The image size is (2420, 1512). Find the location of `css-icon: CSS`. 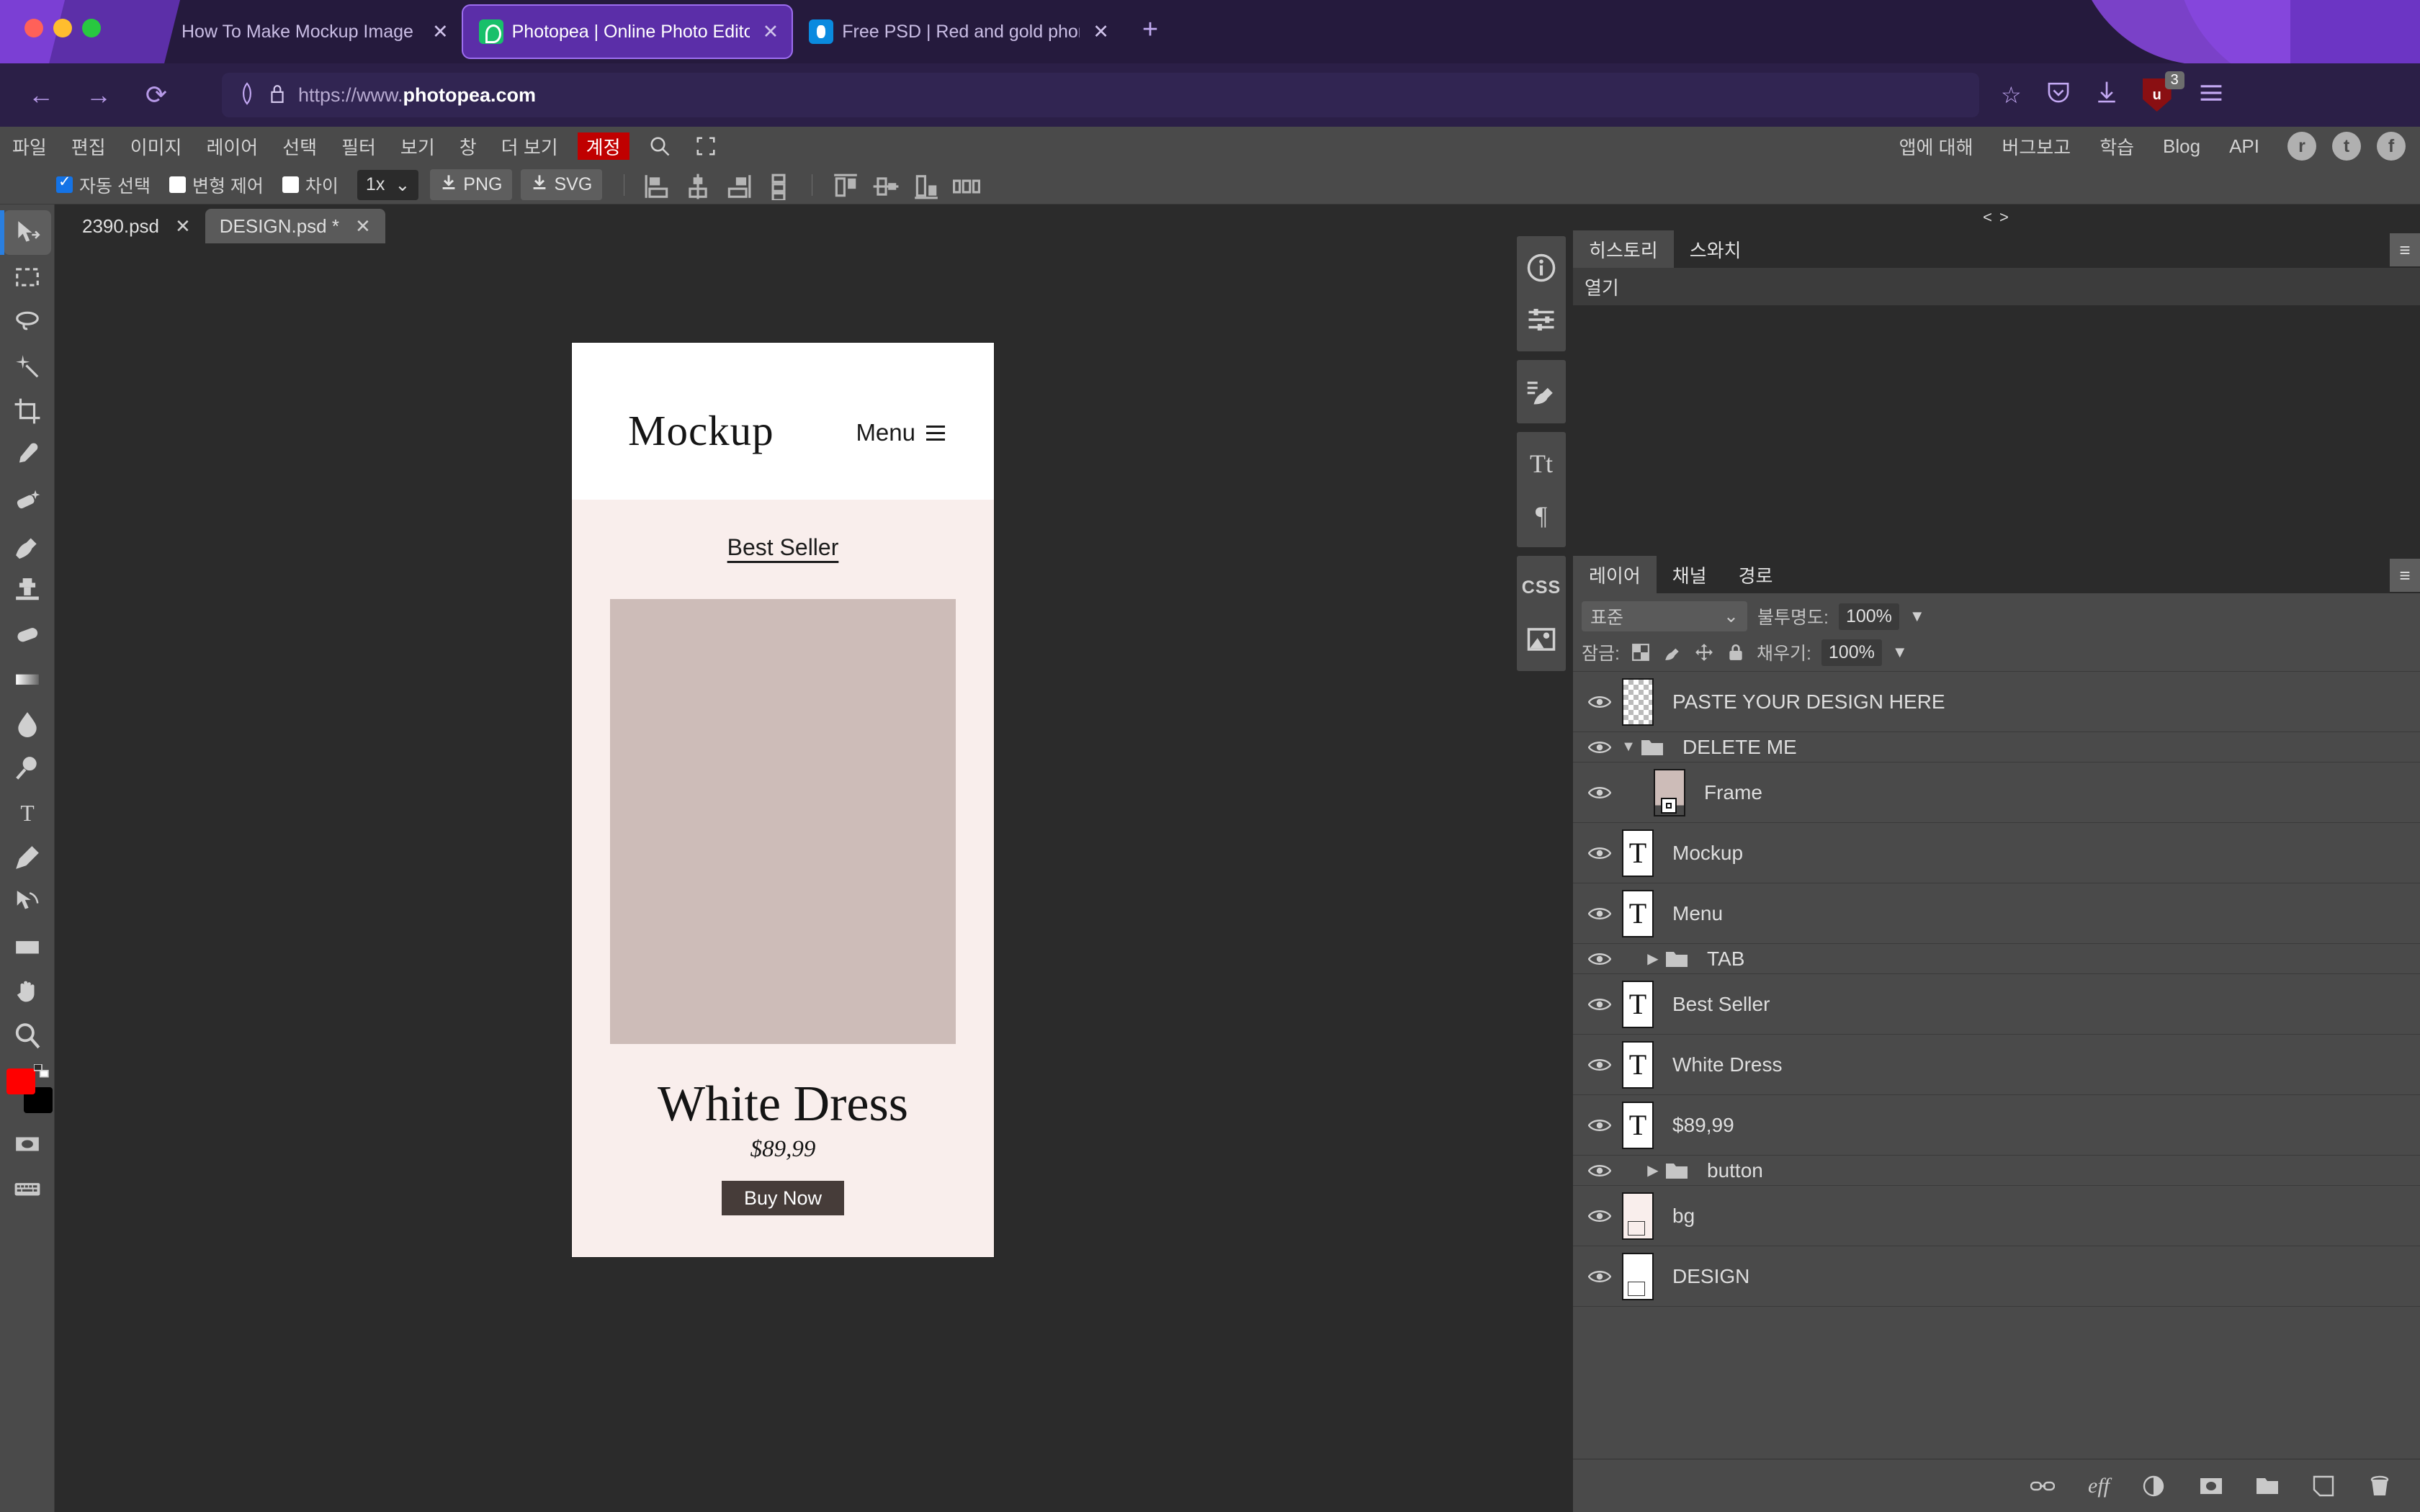

css-icon: CSS is located at coordinates (1541, 587).